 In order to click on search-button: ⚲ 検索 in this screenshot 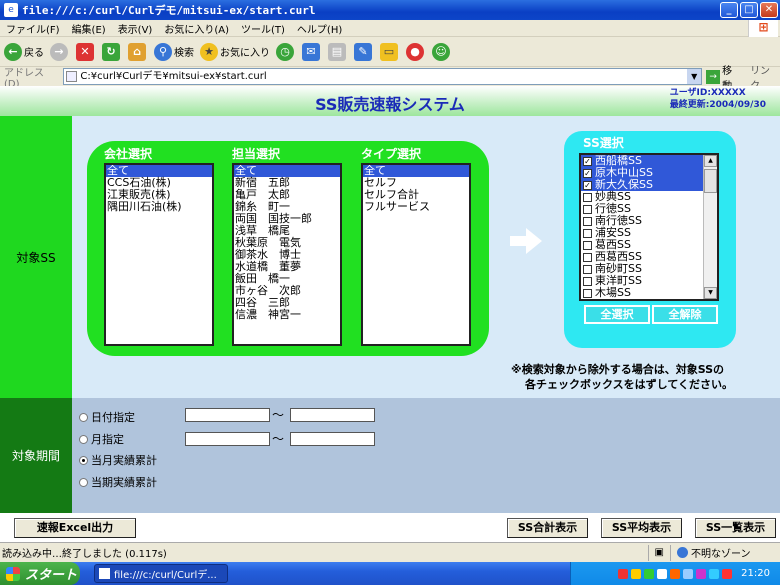, I will do `click(174, 51)`.